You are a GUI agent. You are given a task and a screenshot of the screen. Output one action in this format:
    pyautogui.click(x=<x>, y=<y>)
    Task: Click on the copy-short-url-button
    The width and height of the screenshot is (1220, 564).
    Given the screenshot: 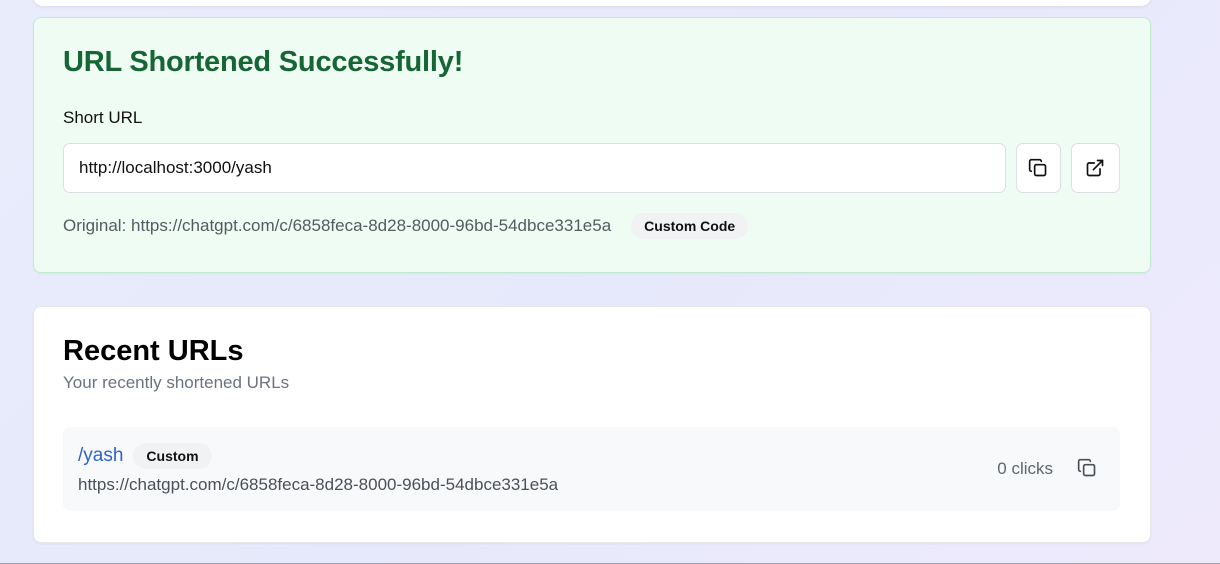 What is the action you would take?
    pyautogui.click(x=1087, y=469)
    